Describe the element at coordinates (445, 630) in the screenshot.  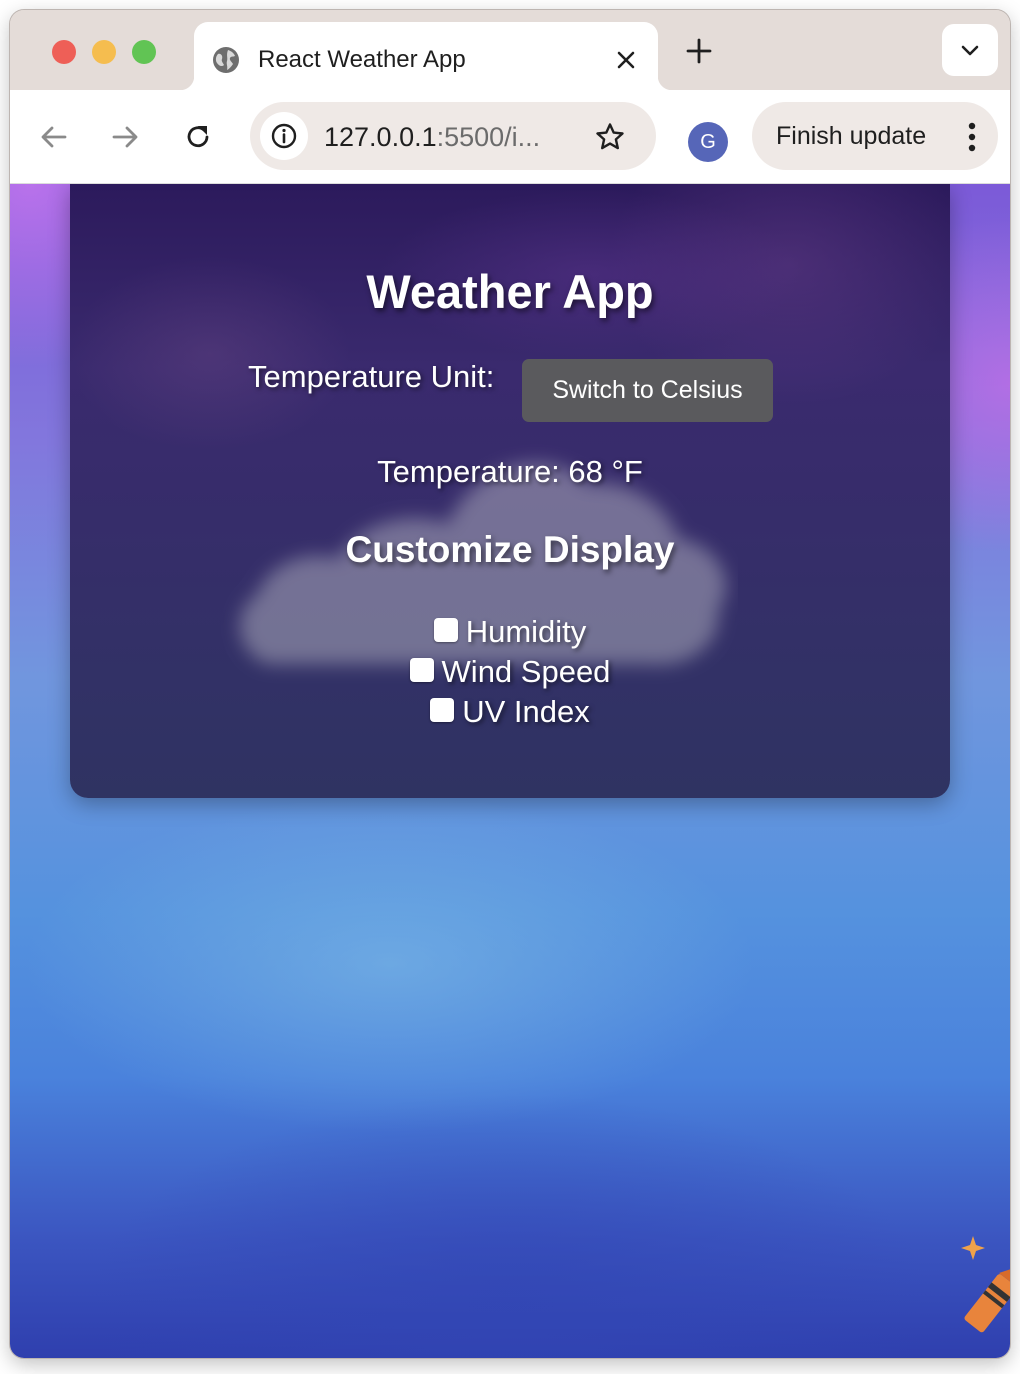
I see `humidity-checkbox` at that location.